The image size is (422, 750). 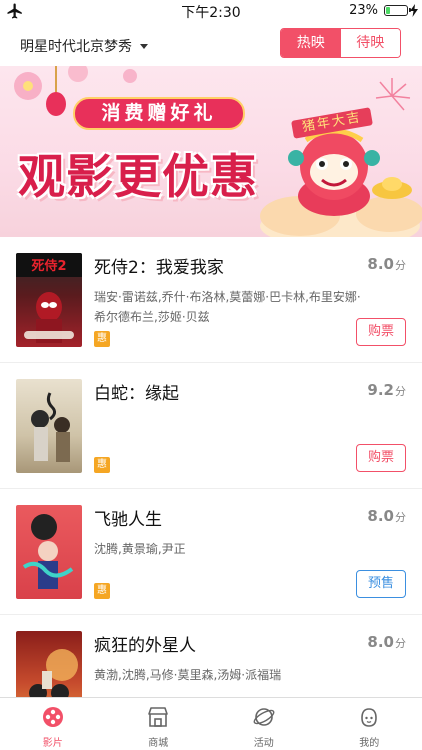 I want to click on tab-store: 商城, so click(x=159, y=724).